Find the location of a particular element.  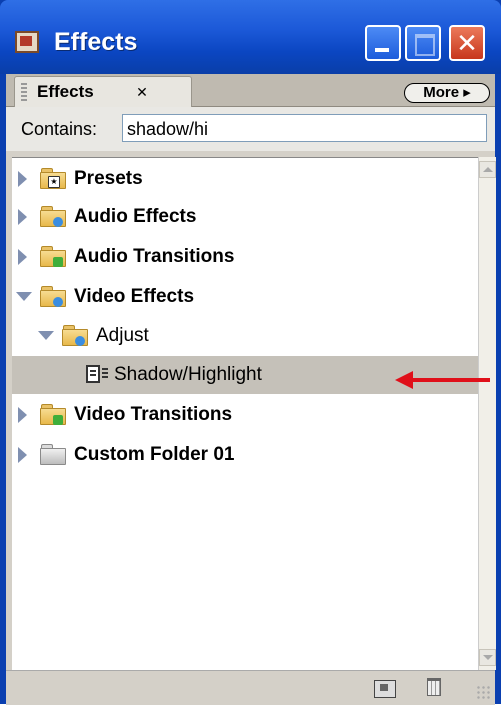

search-input: shadow/hi is located at coordinates (304, 128).